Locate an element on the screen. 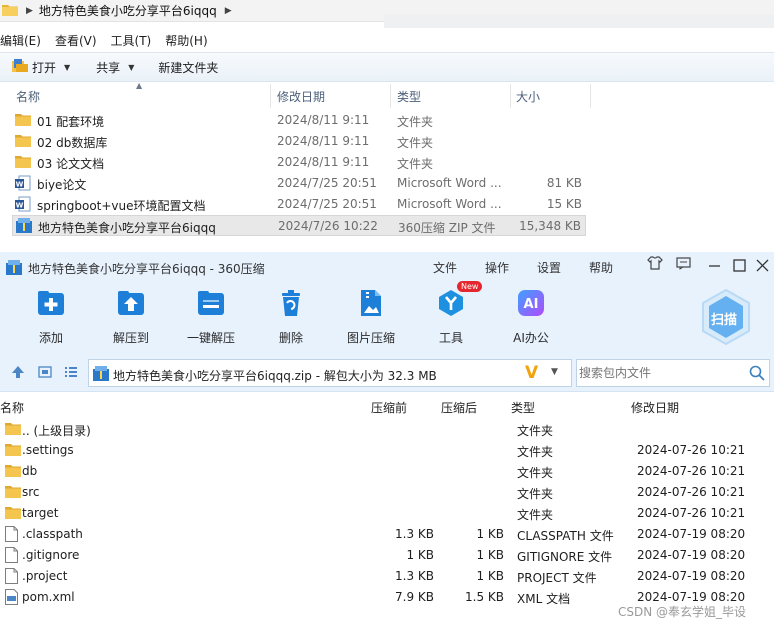 Image resolution: width=774 pixels, height=626 pixels. zip-menu-help: 帮助 is located at coordinates (601, 267).